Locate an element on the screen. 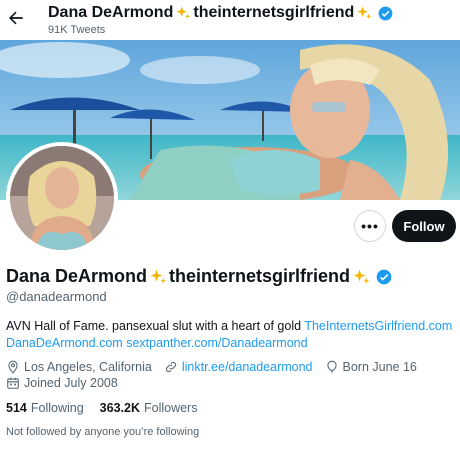  location-text: Los Angeles, California is located at coordinates (88, 367).